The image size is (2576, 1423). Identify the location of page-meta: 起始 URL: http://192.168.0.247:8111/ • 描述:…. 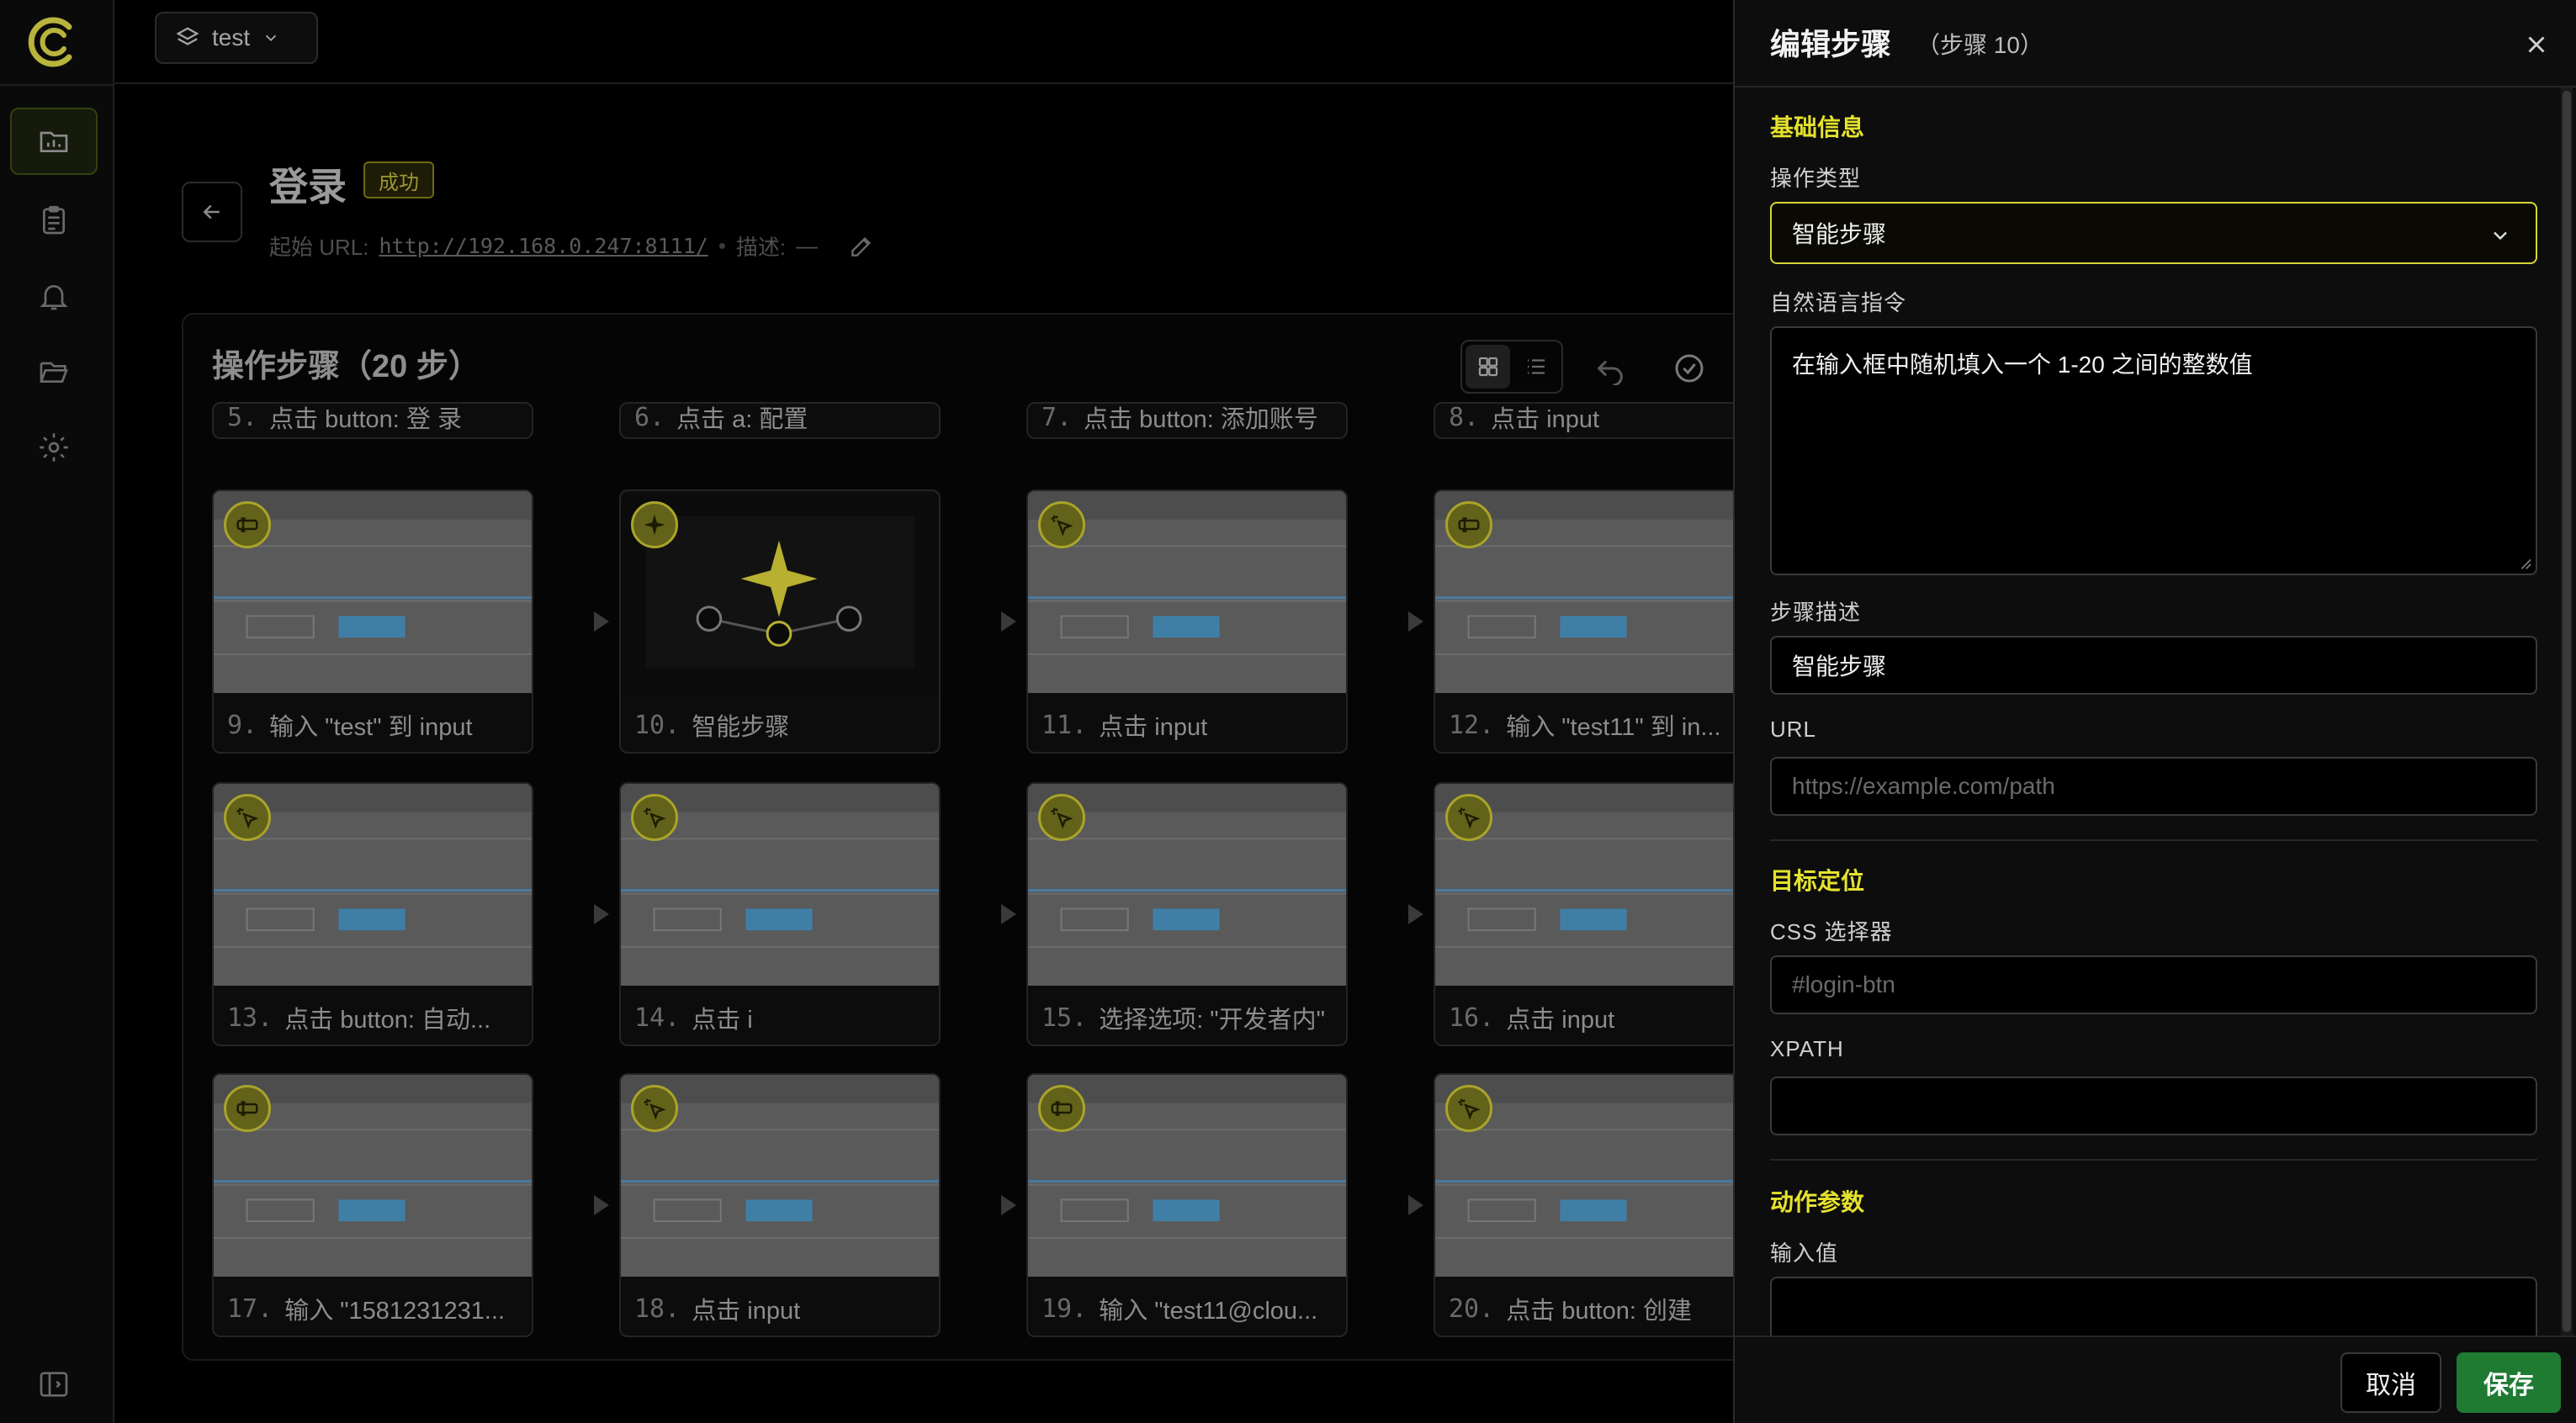
(572, 246).